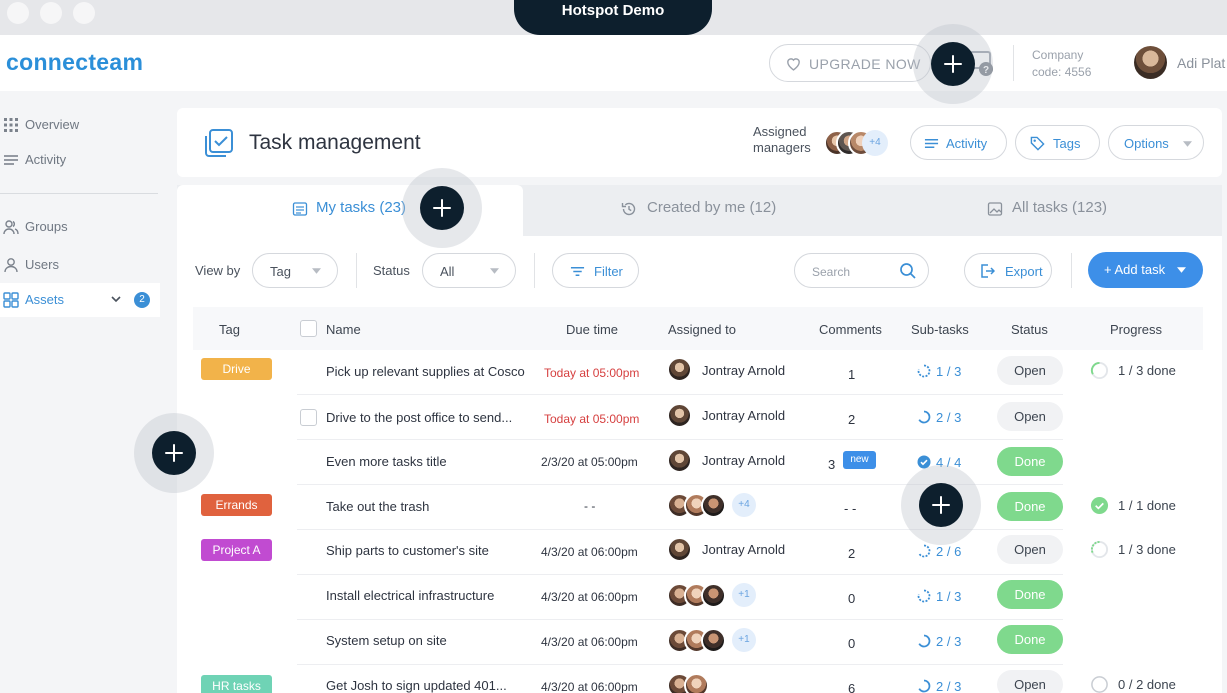  What do you see at coordinates (698, 210) in the screenshot?
I see `tab-created-by-me: Created by me (12)` at bounding box center [698, 210].